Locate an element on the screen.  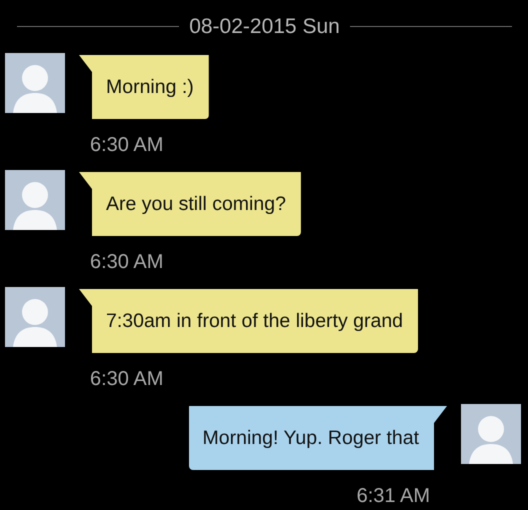
message-bubble: Morning :) is located at coordinates (144, 85).